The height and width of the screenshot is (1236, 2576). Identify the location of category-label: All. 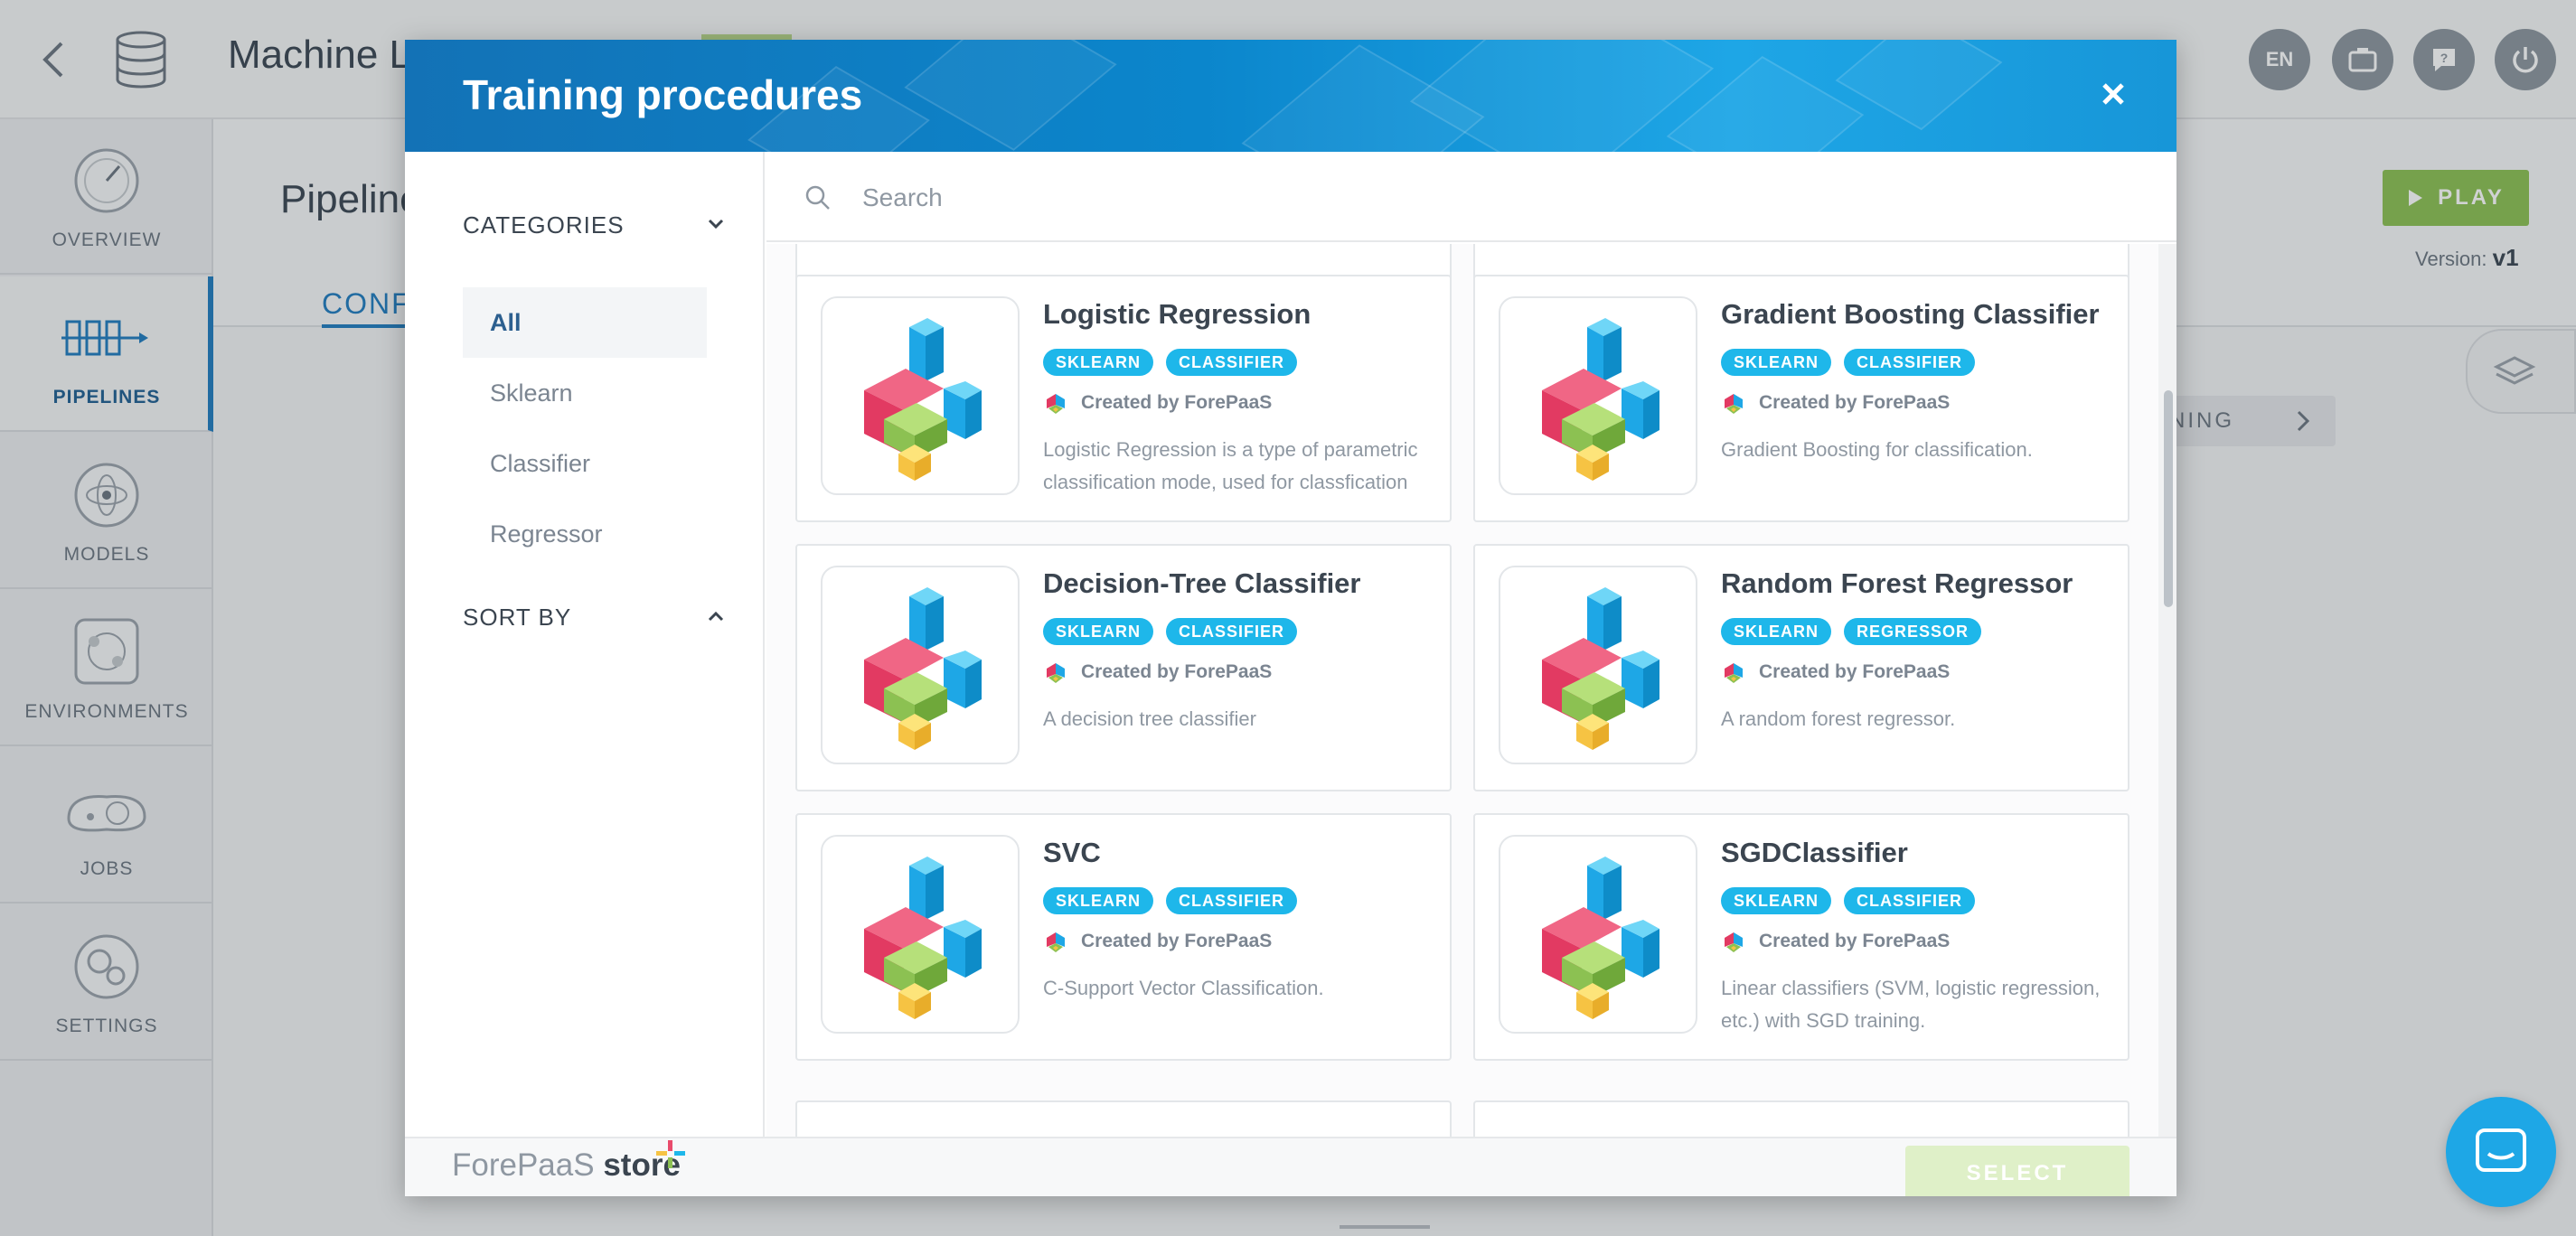
(506, 322).